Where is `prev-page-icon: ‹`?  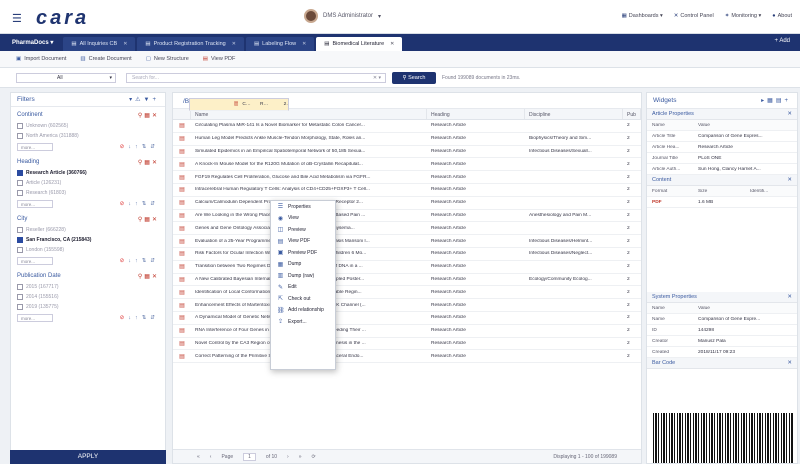
prev-page-icon: ‹ is located at coordinates (211, 457).